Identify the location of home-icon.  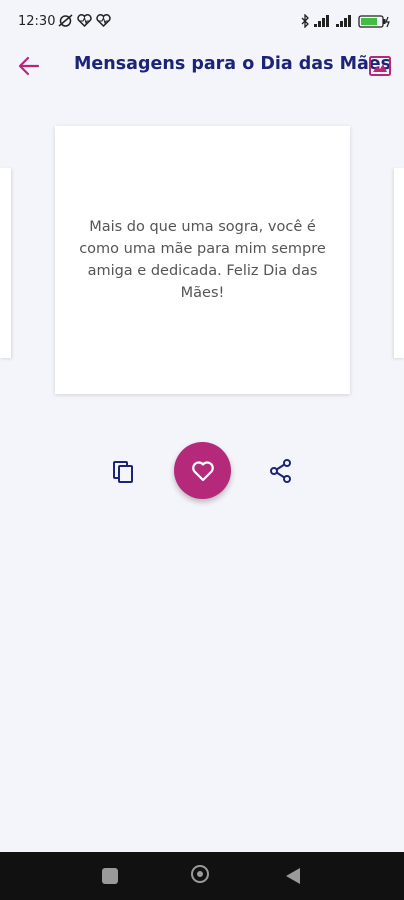
(200, 874).